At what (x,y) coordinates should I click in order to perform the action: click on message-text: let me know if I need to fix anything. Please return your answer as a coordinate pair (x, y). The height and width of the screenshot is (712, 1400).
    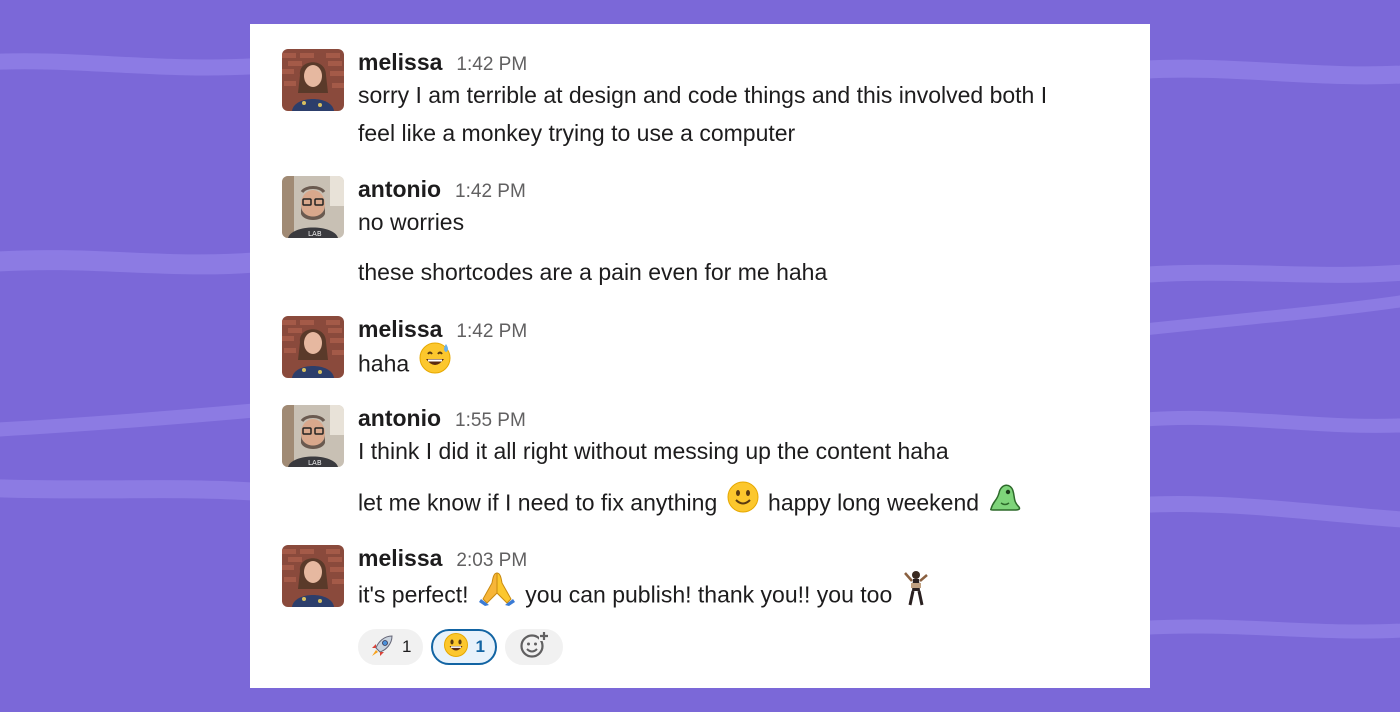
    Looking at the image, I should click on (538, 502).